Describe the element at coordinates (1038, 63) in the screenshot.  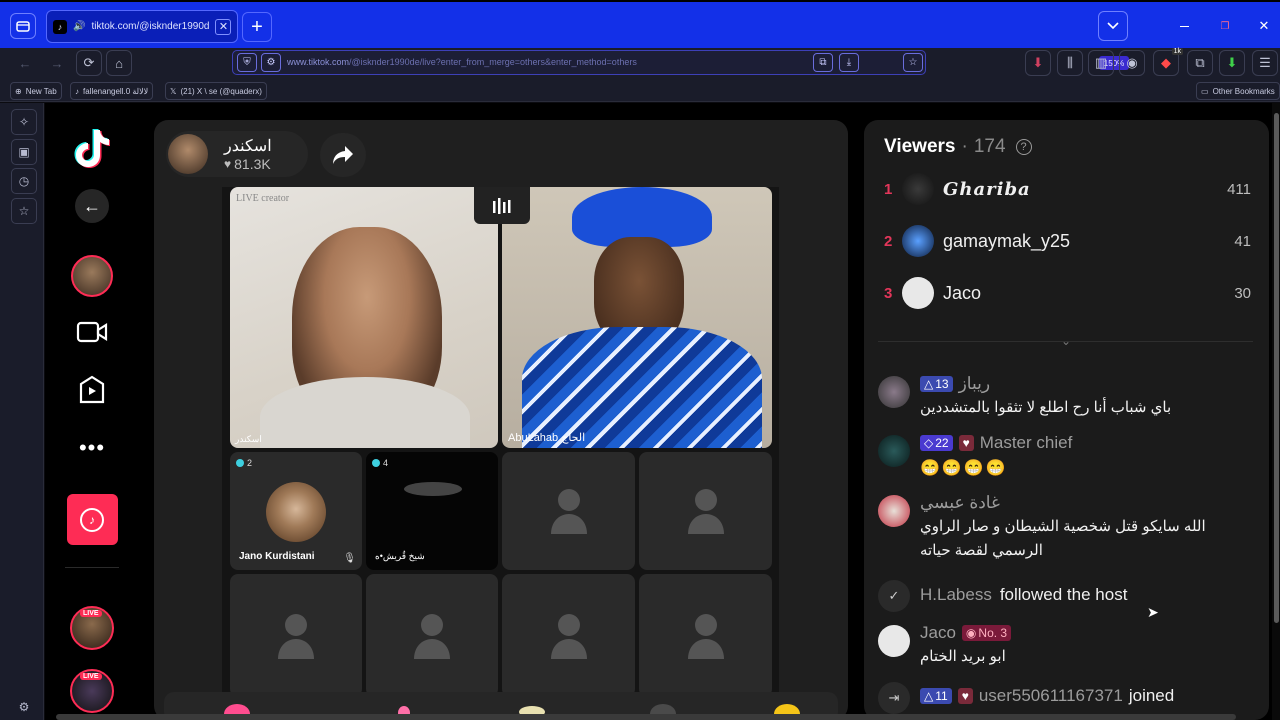
I see `pocket-icon: ⬇` at that location.